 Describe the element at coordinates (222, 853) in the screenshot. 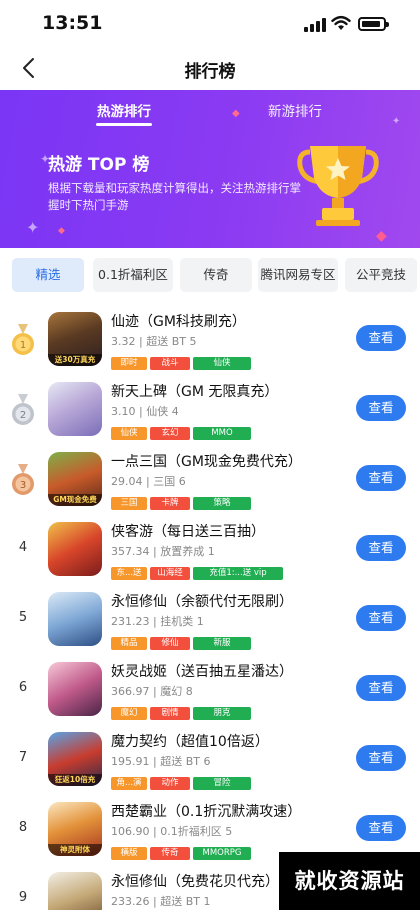

I see `tag: MMORPG` at that location.